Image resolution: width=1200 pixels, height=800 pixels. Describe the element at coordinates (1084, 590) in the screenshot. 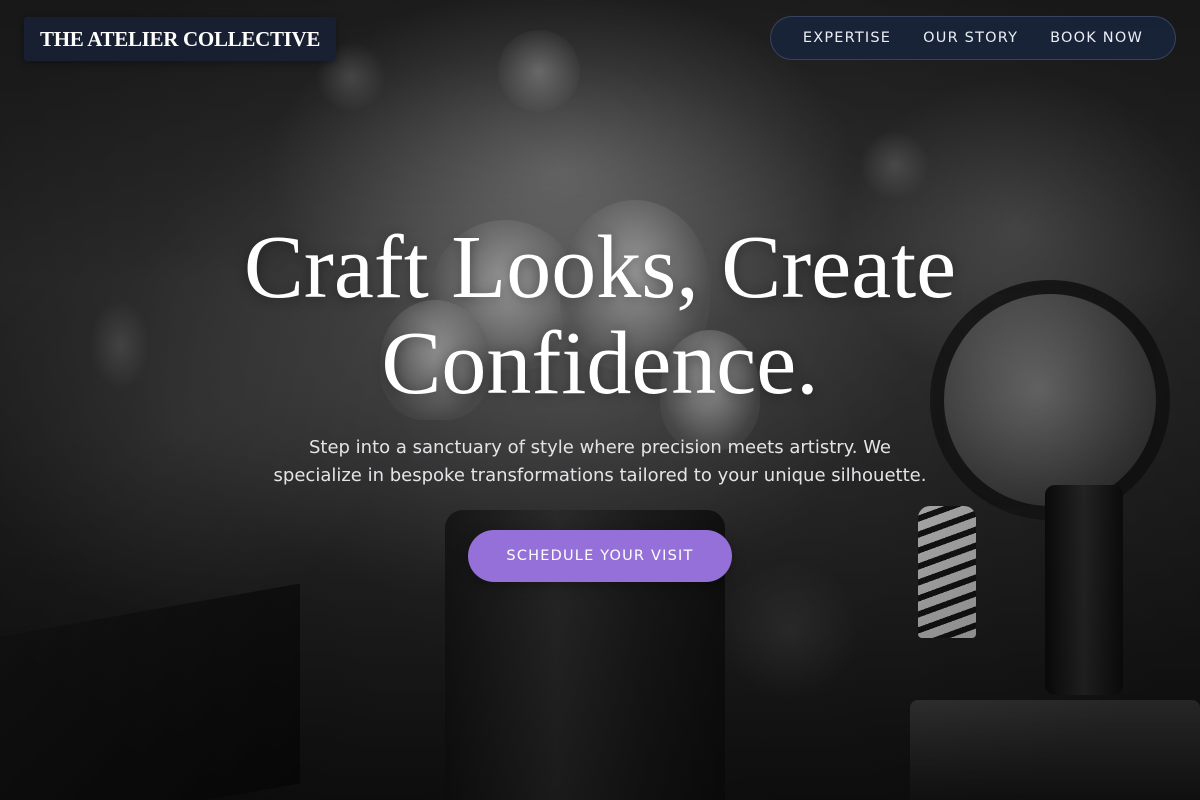

I see `mascara-cap-image` at that location.